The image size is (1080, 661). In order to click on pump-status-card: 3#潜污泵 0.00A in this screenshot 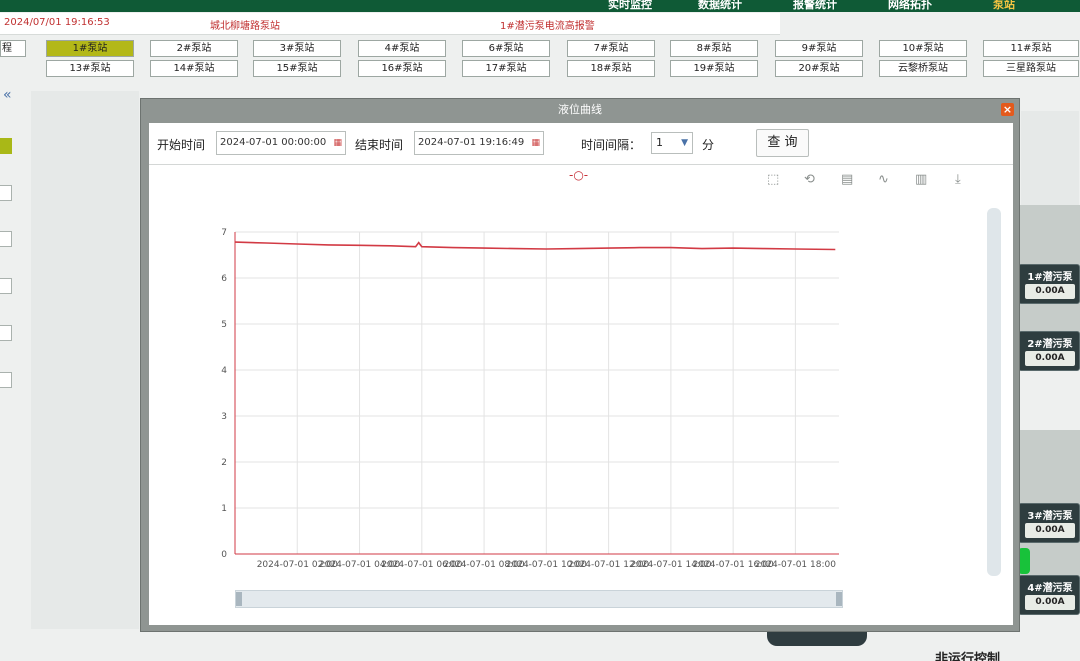, I will do `click(1049, 523)`.